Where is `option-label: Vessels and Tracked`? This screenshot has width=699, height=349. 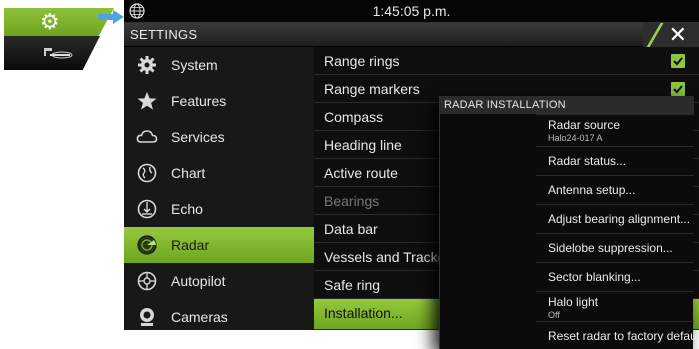 option-label: Vessels and Tracked is located at coordinates (389, 257).